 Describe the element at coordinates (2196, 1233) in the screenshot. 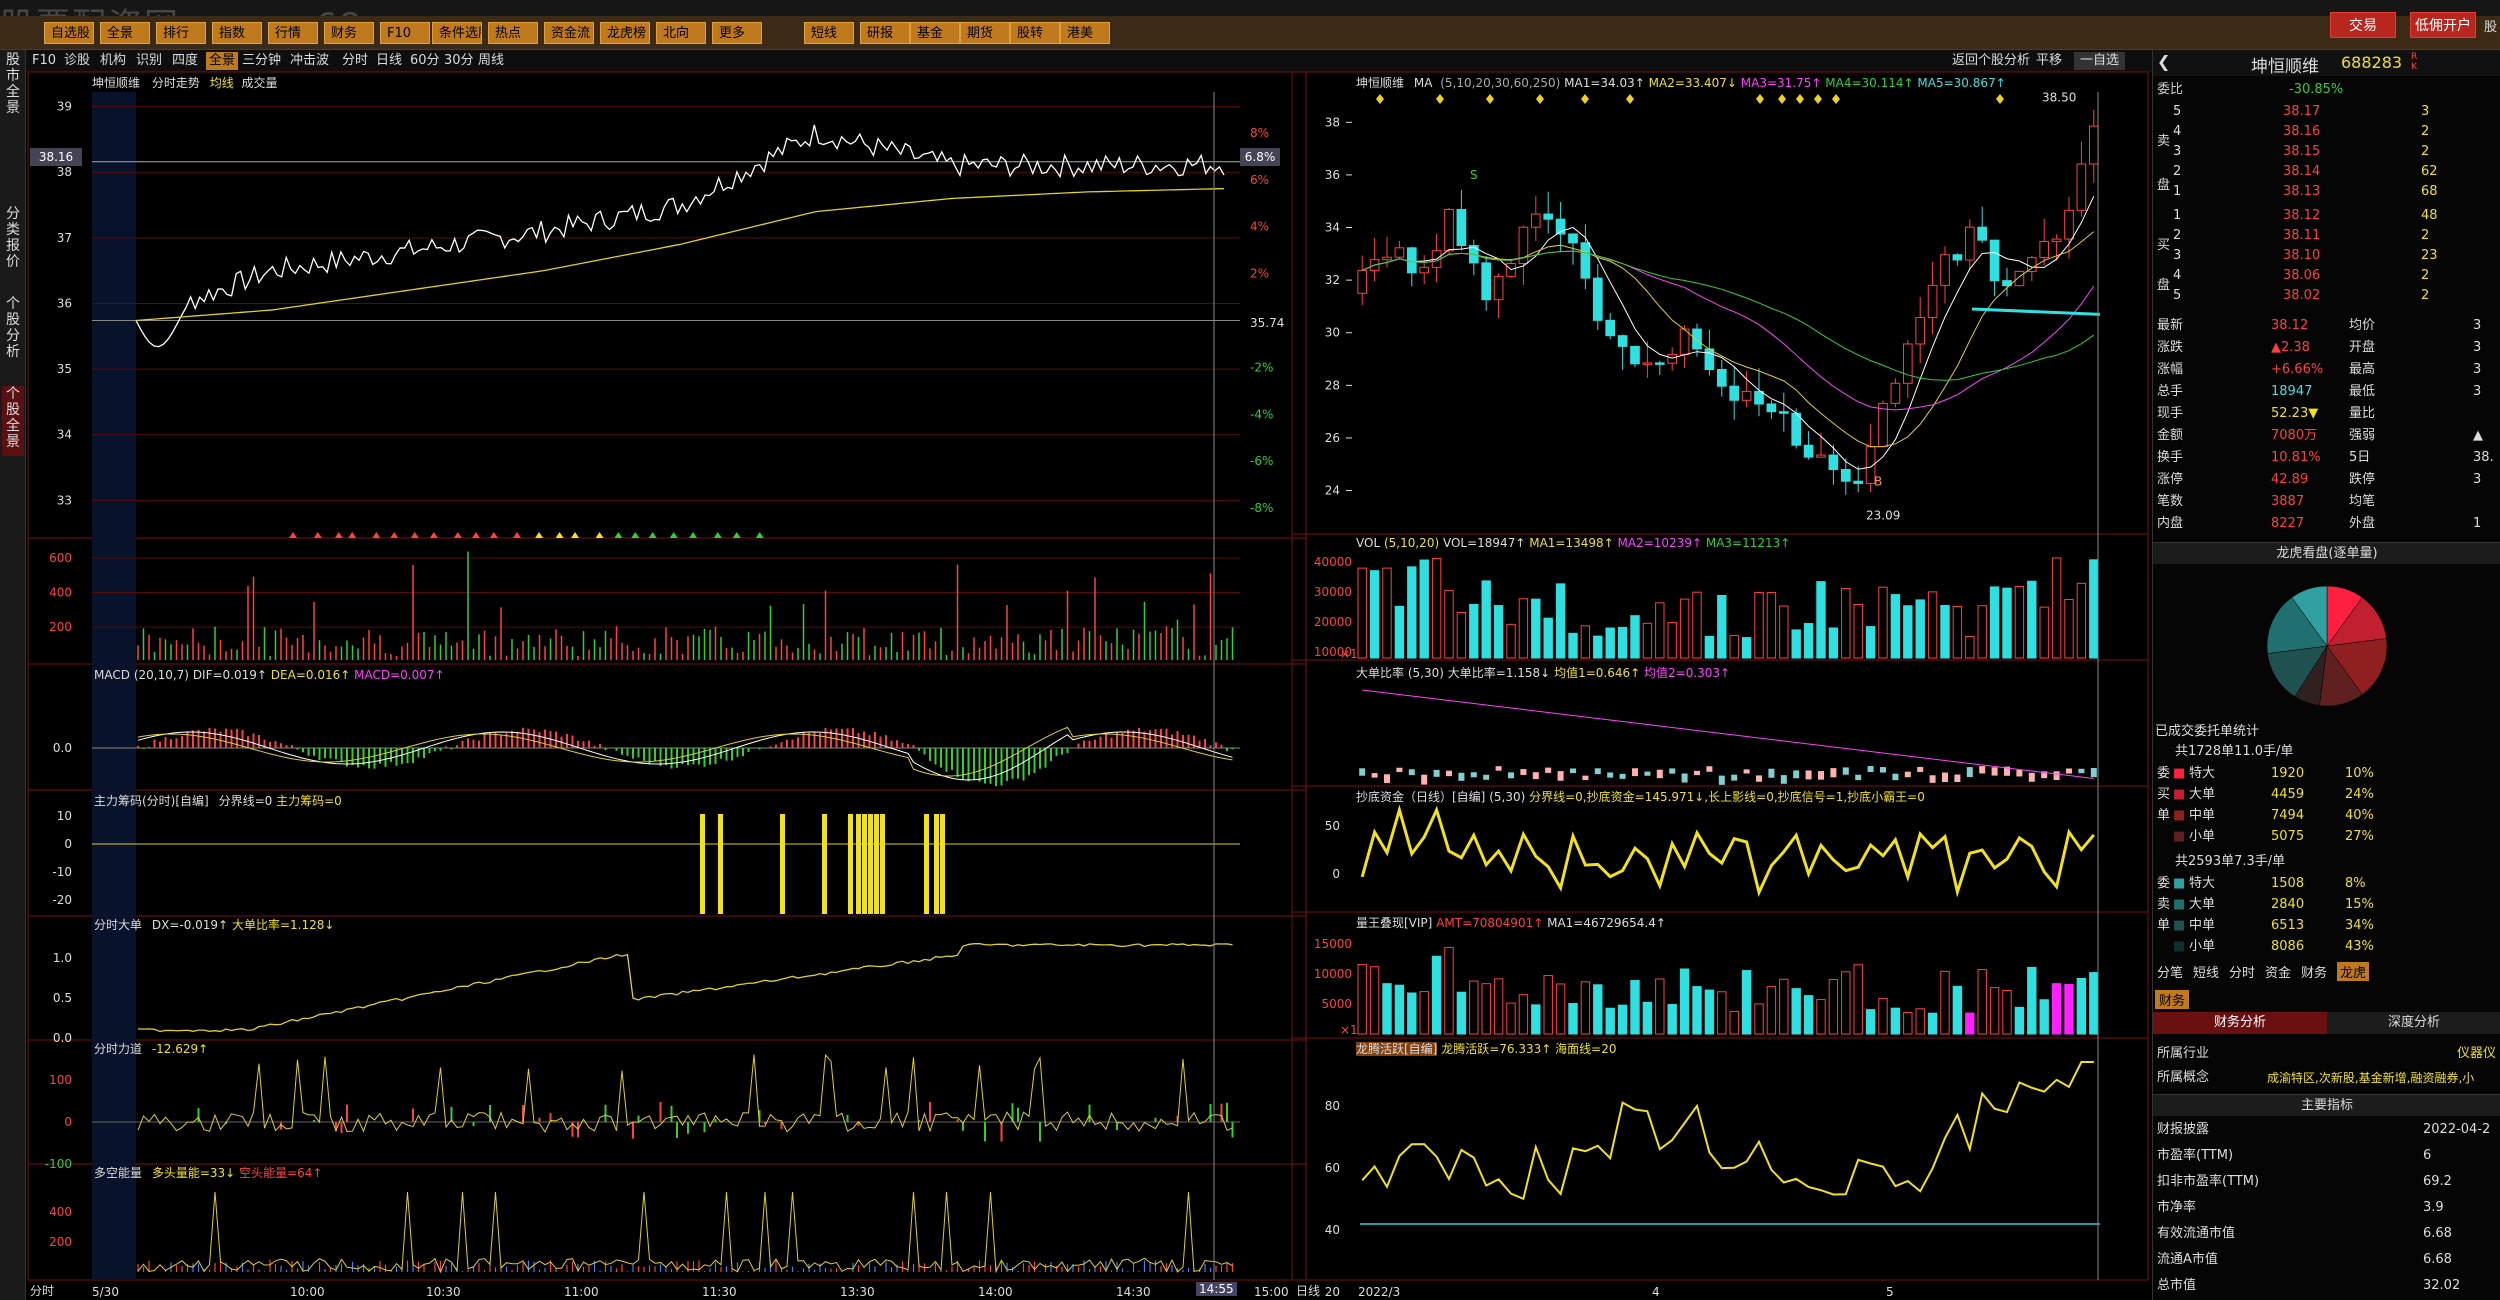

I see `fin-label: 有效流通市值` at that location.